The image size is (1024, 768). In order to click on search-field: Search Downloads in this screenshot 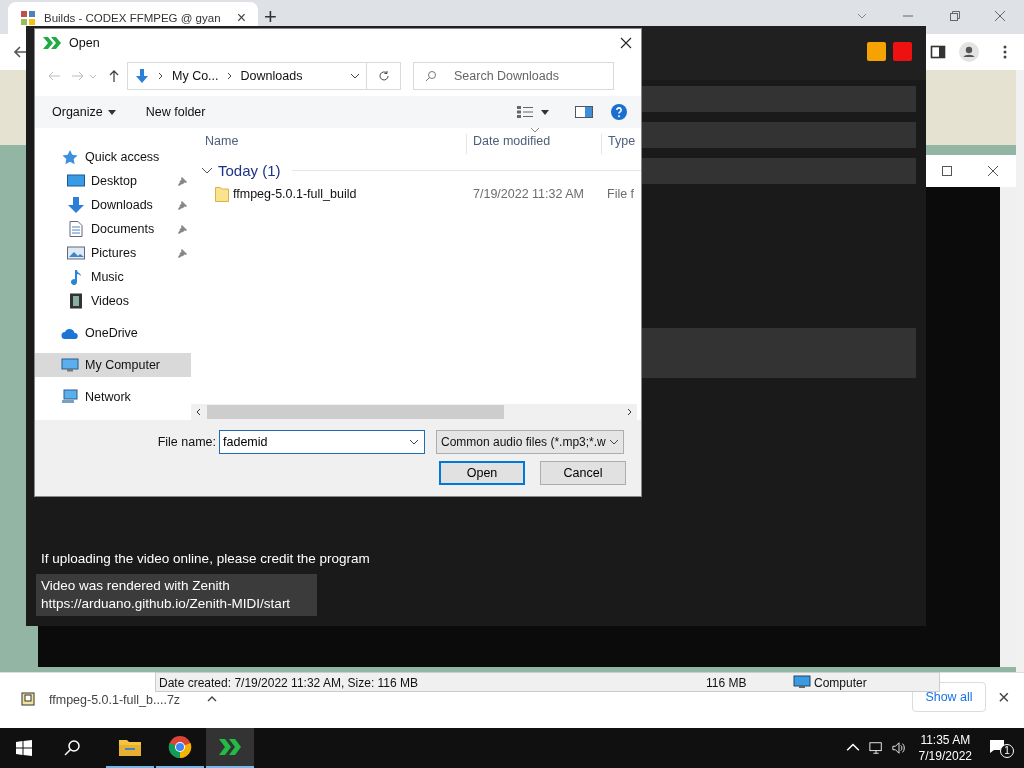, I will do `click(513, 76)`.